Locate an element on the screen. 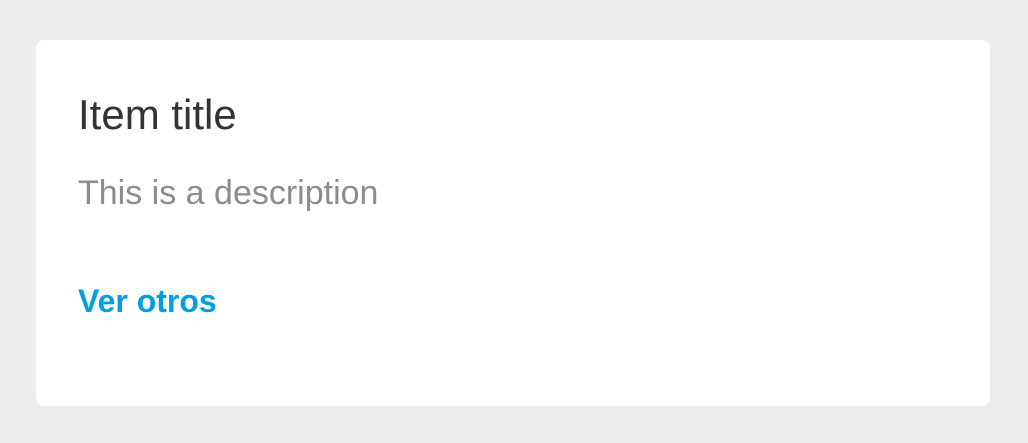 Image resolution: width=1028 pixels, height=443 pixels. card-description: This is a description is located at coordinates (228, 193).